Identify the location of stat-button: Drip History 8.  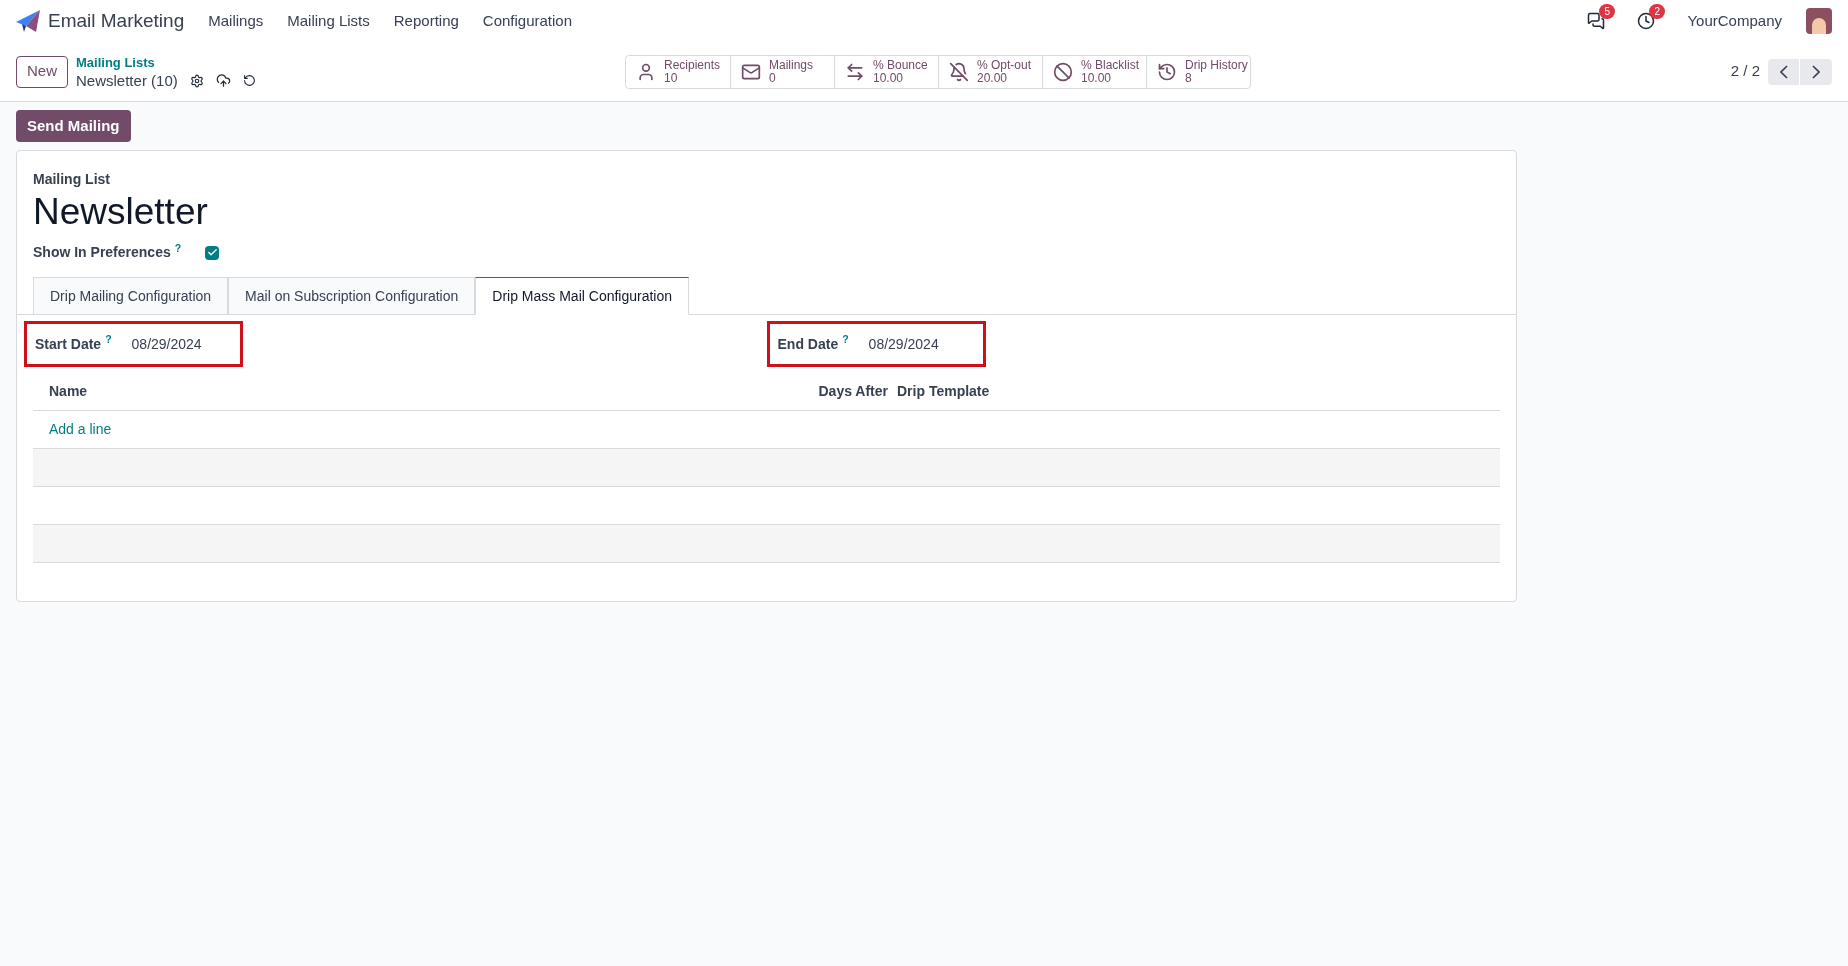
(1198, 71).